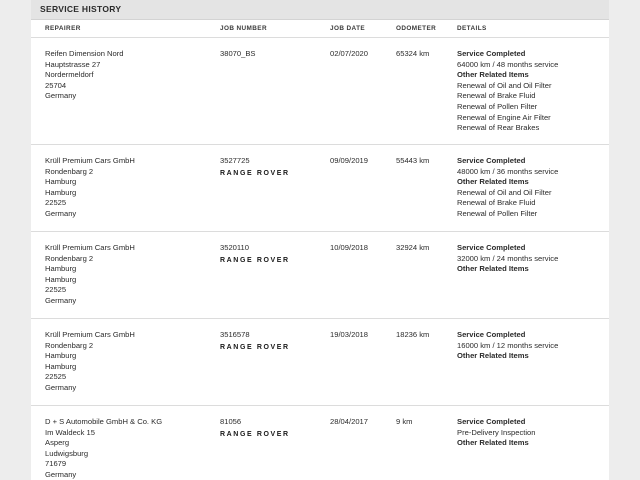 Image resolution: width=640 pixels, height=480 pixels. What do you see at coordinates (270, 167) in the screenshot?
I see `job-number-cell: 3527725 RANGE ROVER` at bounding box center [270, 167].